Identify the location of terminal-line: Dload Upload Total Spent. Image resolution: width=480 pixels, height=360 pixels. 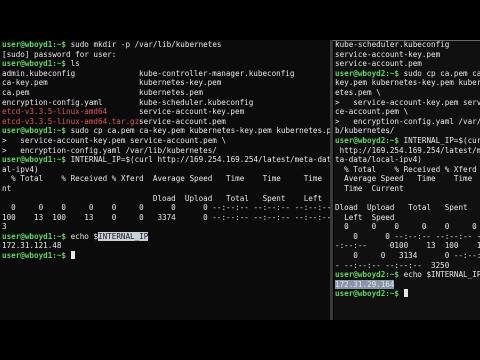
(407, 208).